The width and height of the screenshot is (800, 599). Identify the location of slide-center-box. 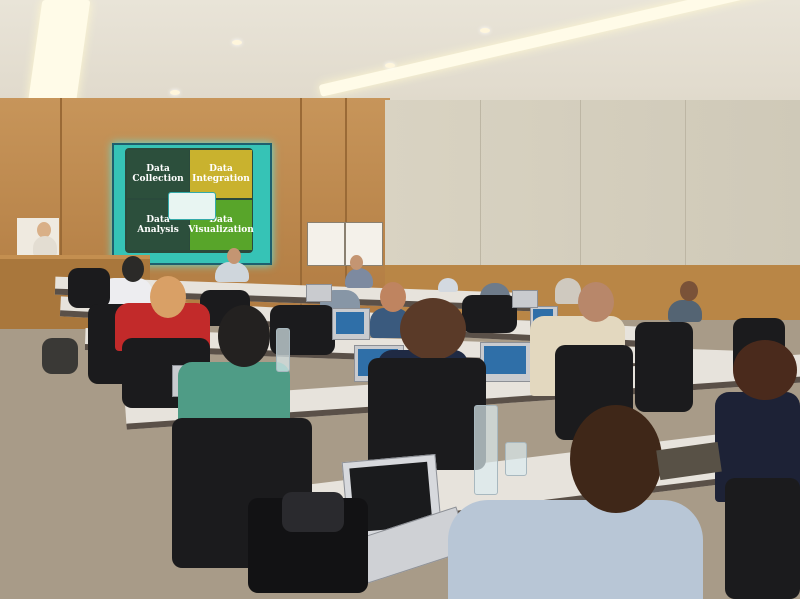
(192, 206).